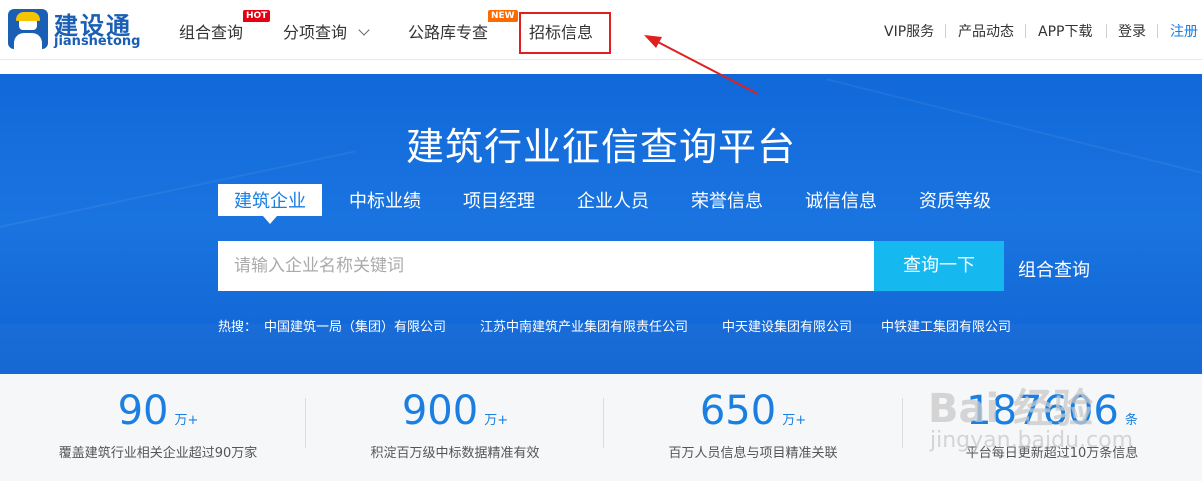 The width and height of the screenshot is (1202, 481). What do you see at coordinates (1054, 269) in the screenshot?
I see `combo-query-link: 组合查询` at bounding box center [1054, 269].